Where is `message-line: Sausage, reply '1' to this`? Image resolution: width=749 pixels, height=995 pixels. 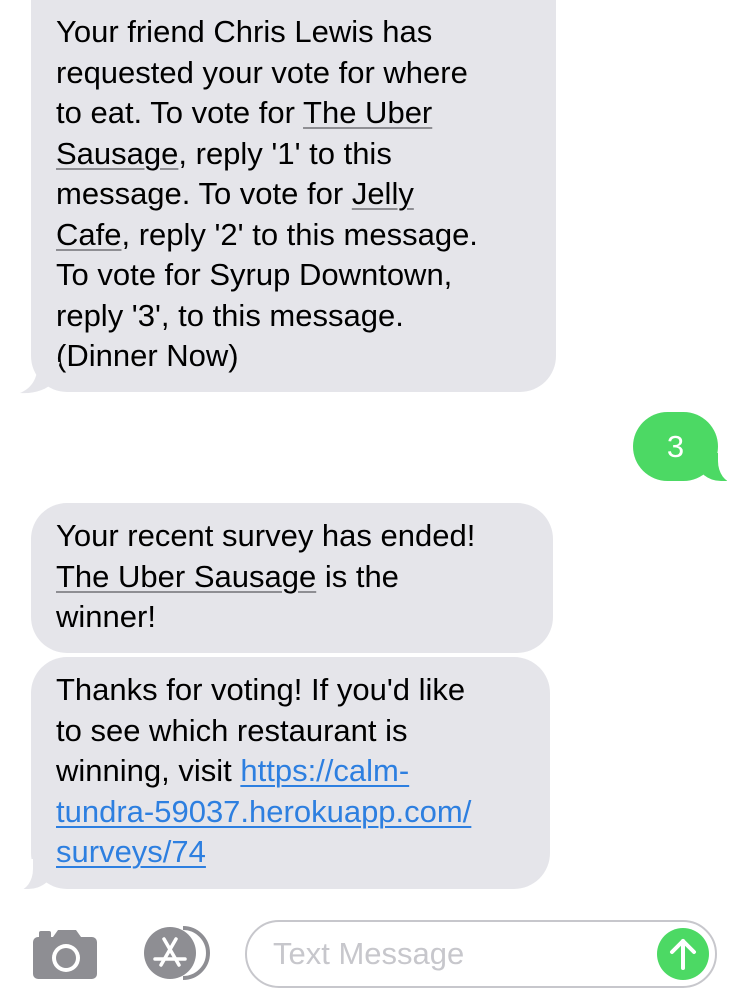 message-line: Sausage, reply '1' to this is located at coordinates (294, 154).